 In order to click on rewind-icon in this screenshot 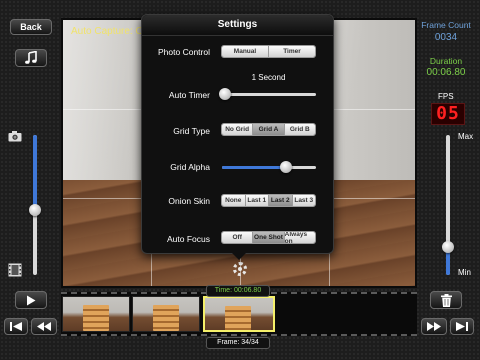, I will do `click(44, 326)`.